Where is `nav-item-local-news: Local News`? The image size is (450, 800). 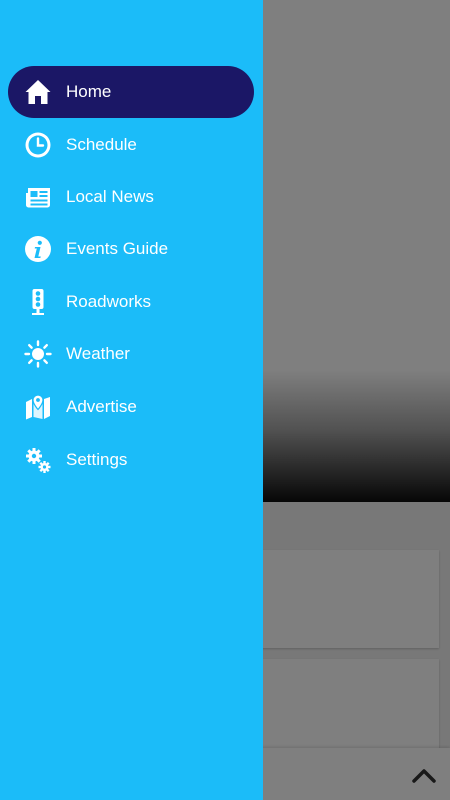 nav-item-local-news: Local News is located at coordinates (131, 197).